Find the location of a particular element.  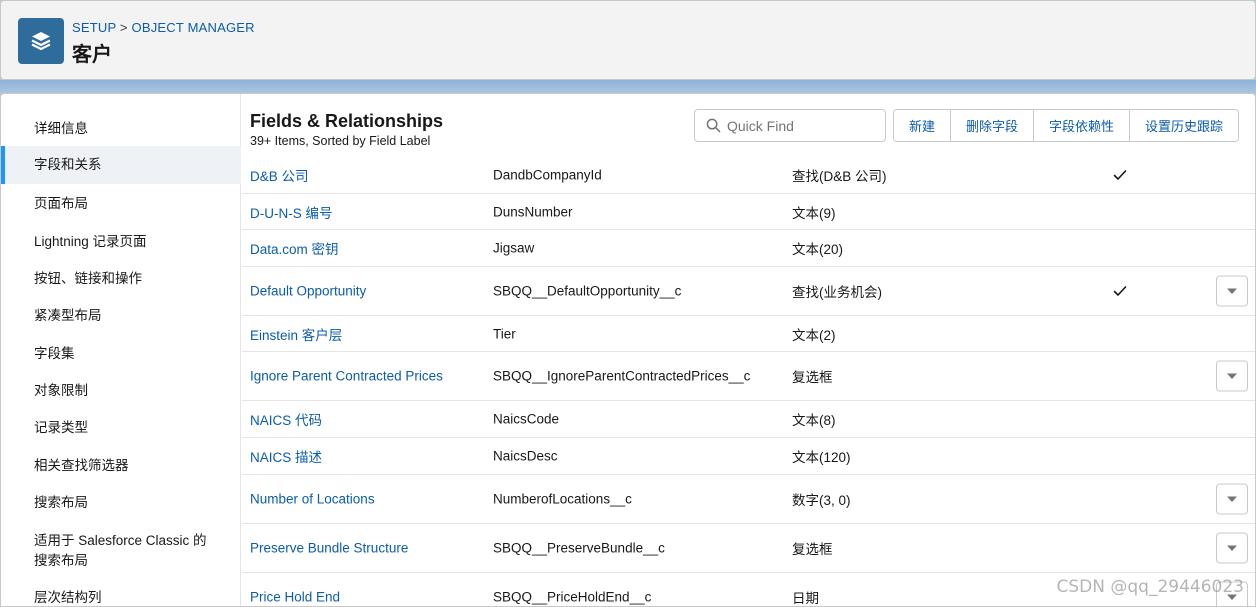

page-header: SETUP > OBJECT MANAGER 客户 is located at coordinates (628, 40).